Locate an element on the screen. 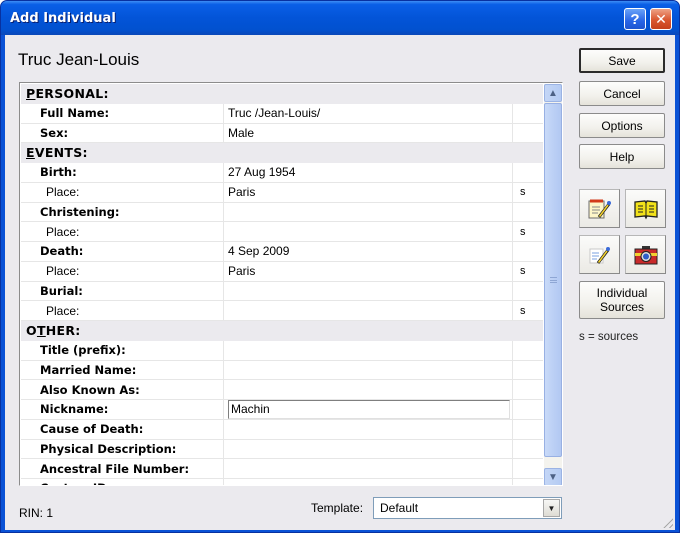  individual-sources-button: Individual Sources is located at coordinates (622, 300).